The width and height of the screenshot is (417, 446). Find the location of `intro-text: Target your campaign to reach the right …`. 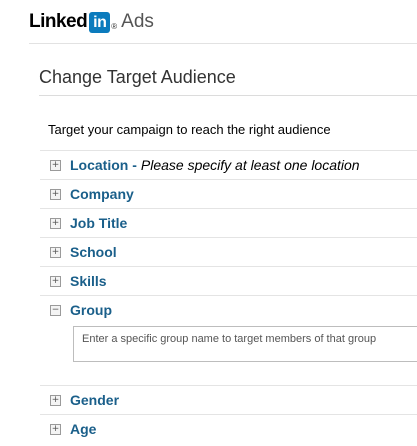

intro-text: Target your campaign to reach the right … is located at coordinates (189, 129).